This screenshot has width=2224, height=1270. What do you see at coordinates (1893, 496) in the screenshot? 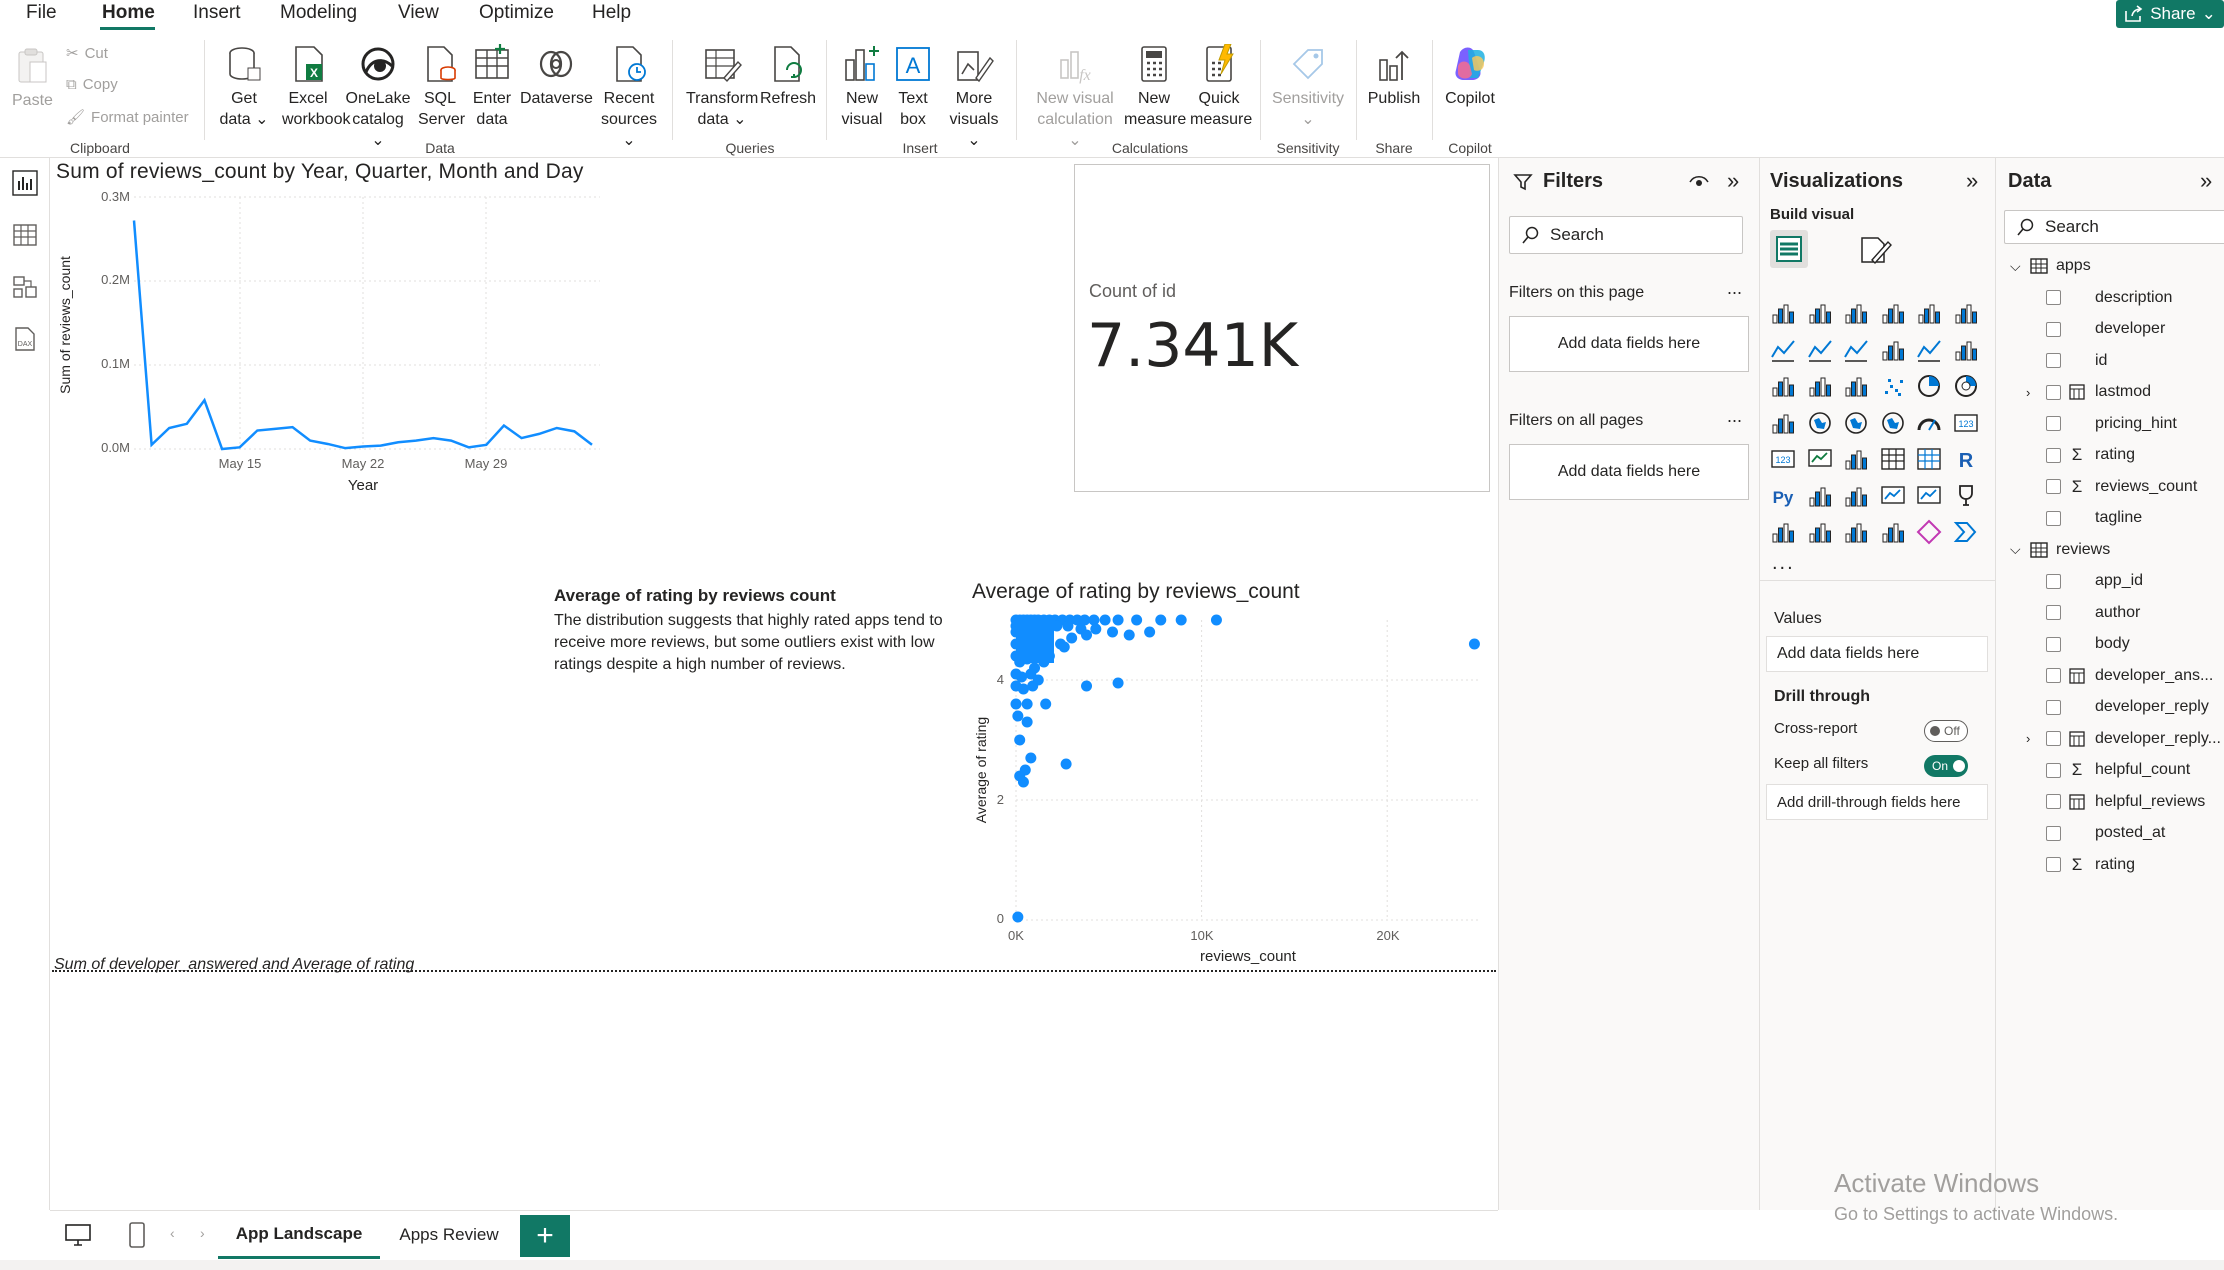
I see `qa-icon` at bounding box center [1893, 496].